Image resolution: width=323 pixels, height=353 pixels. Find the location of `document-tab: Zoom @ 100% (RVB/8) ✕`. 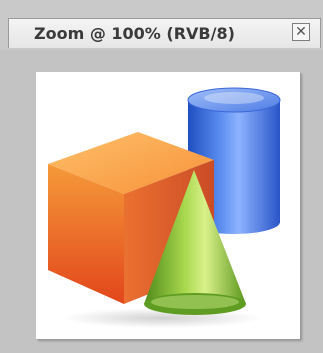

document-tab: Zoom @ 100% (RVB/8) ✕ is located at coordinates (164, 33).